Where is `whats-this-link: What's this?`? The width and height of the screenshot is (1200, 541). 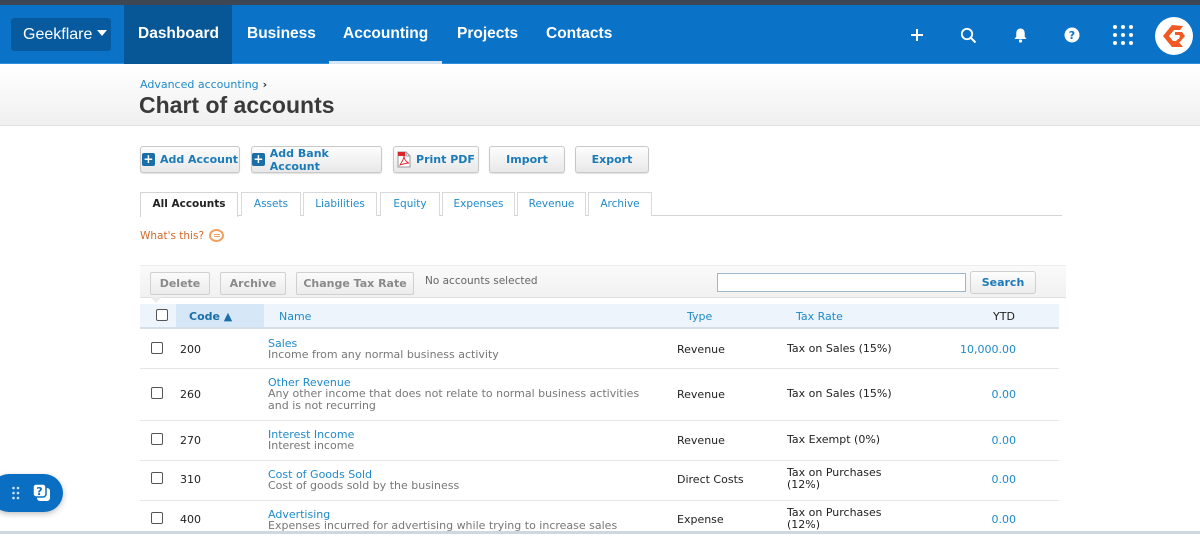
whats-this-link: What's this? is located at coordinates (182, 235).